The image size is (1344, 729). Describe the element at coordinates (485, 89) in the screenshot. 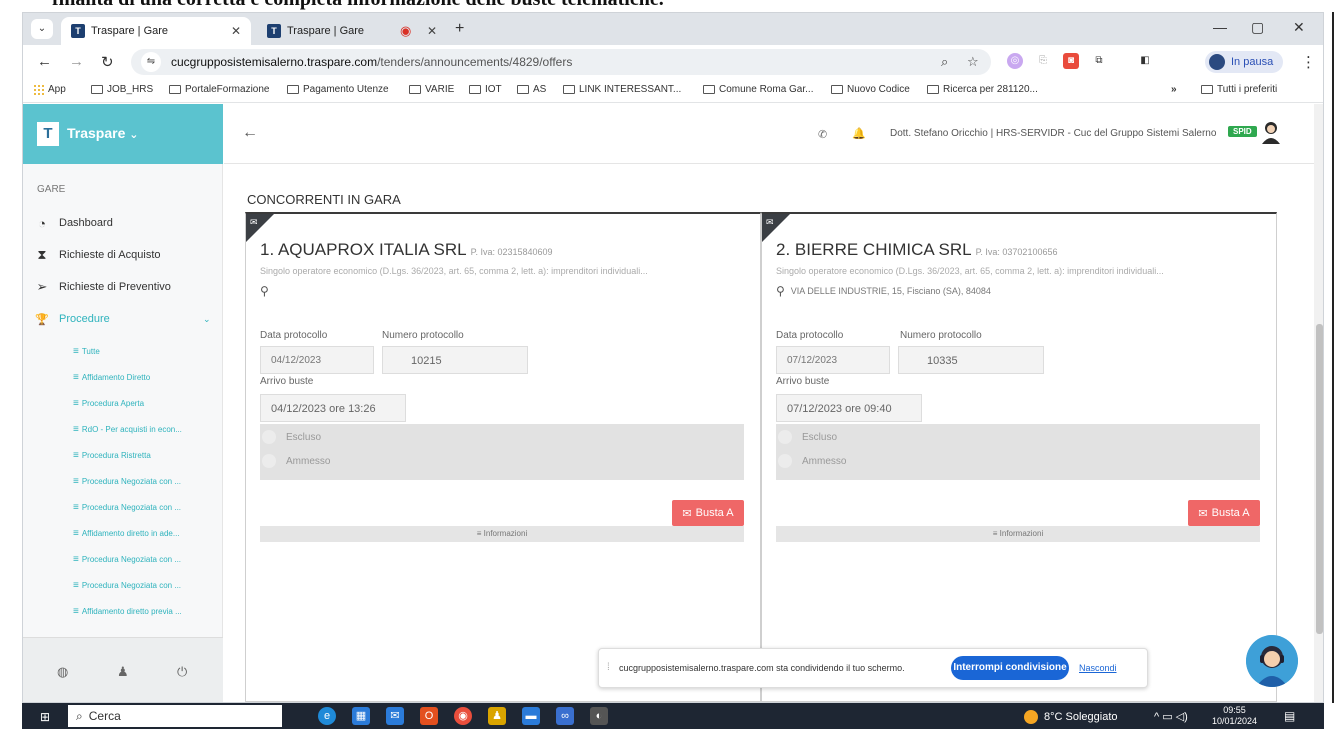

I see `bookmark-item: IOT` at that location.